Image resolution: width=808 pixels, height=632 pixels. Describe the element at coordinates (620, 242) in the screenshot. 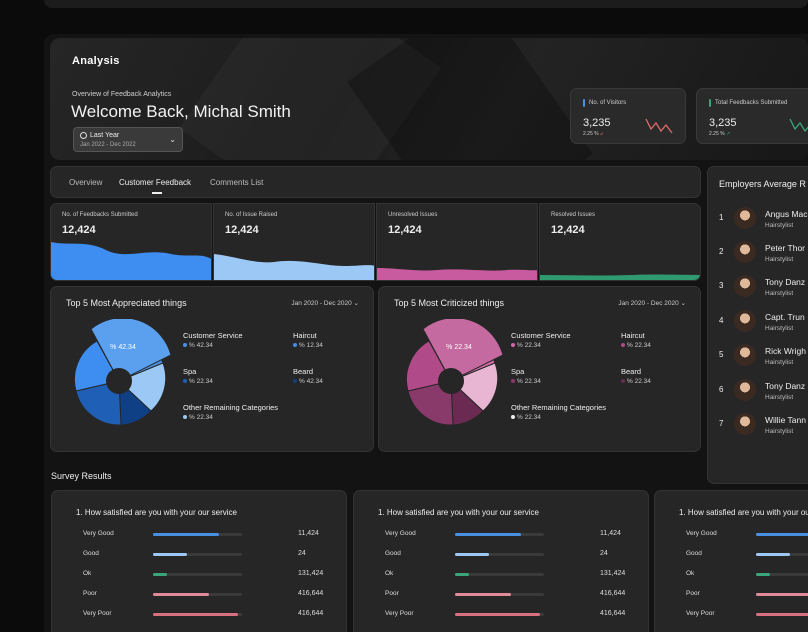

I see `stat-resolved: Resolved Issues 12,424` at that location.